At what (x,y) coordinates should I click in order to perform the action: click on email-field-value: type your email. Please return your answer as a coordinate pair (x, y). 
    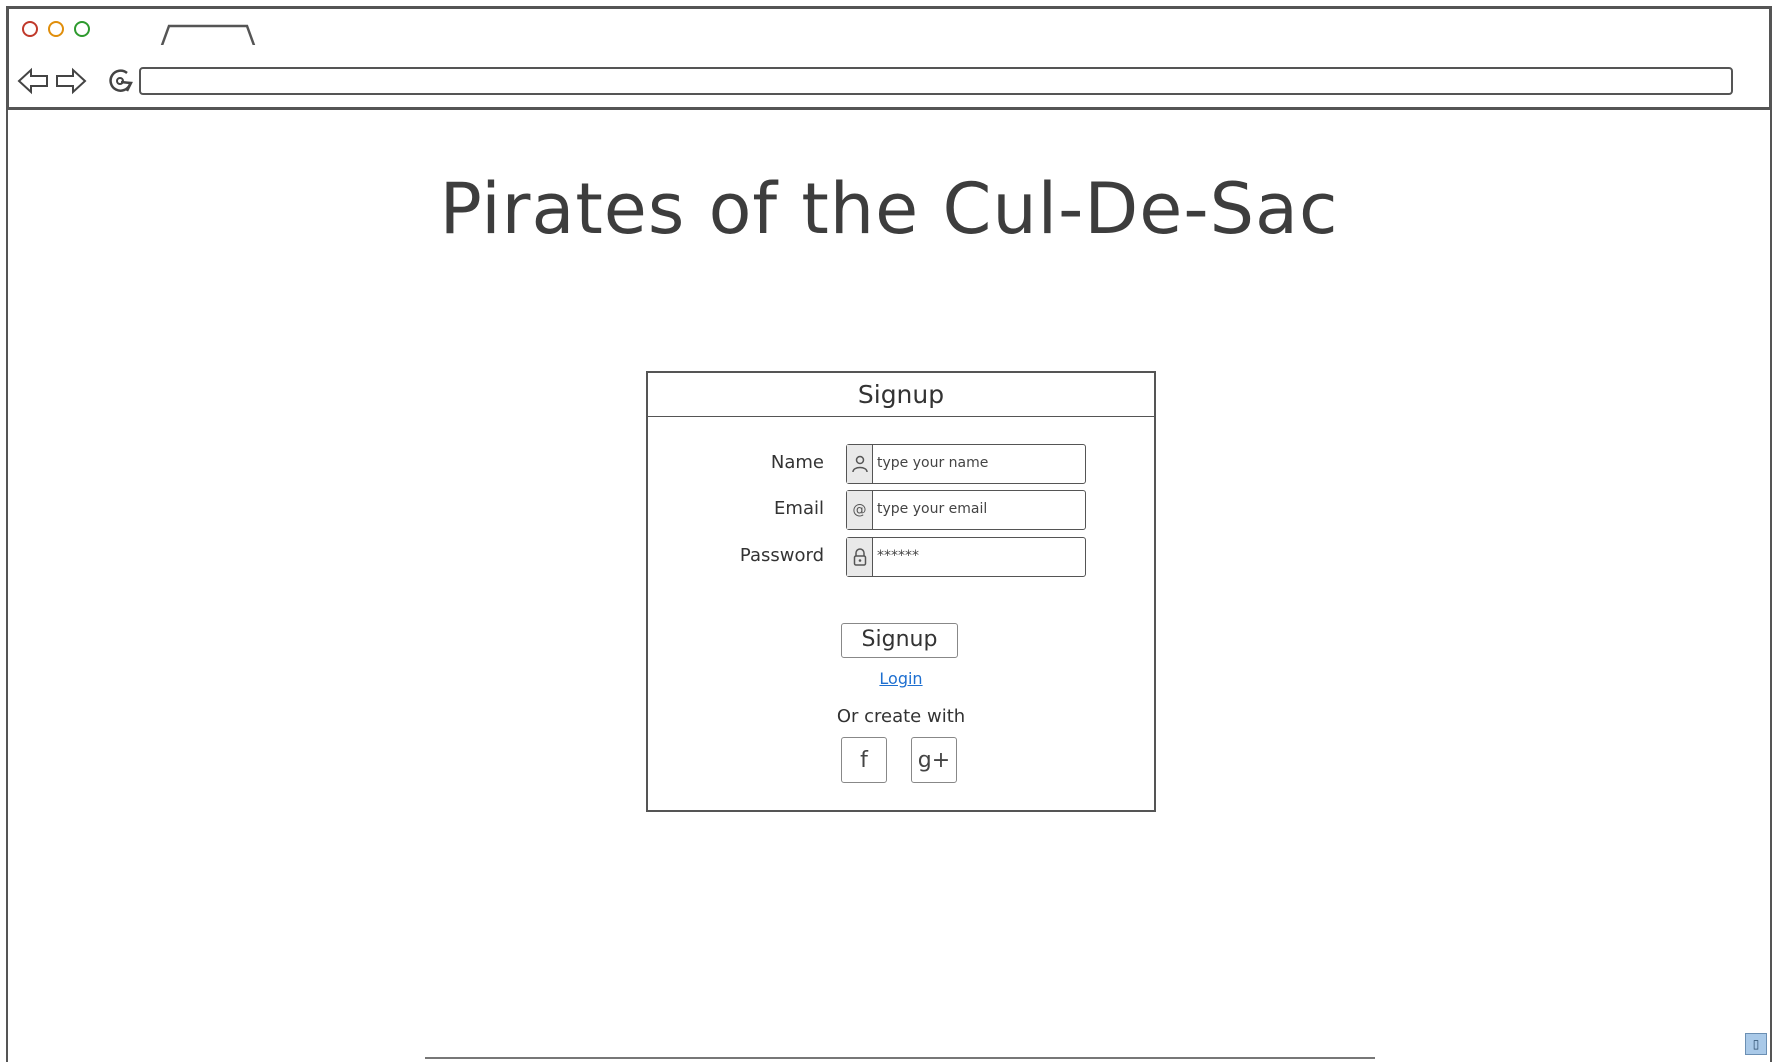
    Looking at the image, I should click on (932, 509).